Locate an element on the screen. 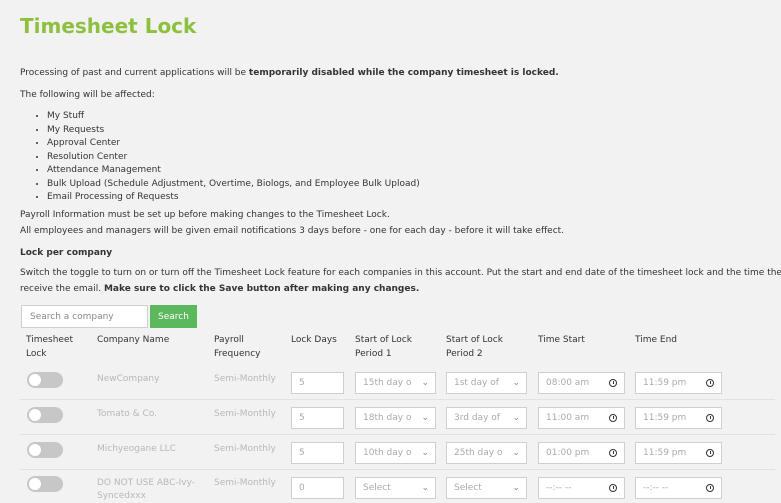 This screenshot has height=503, width=781. time-start-input: 01:00 pm is located at coordinates (581, 453).